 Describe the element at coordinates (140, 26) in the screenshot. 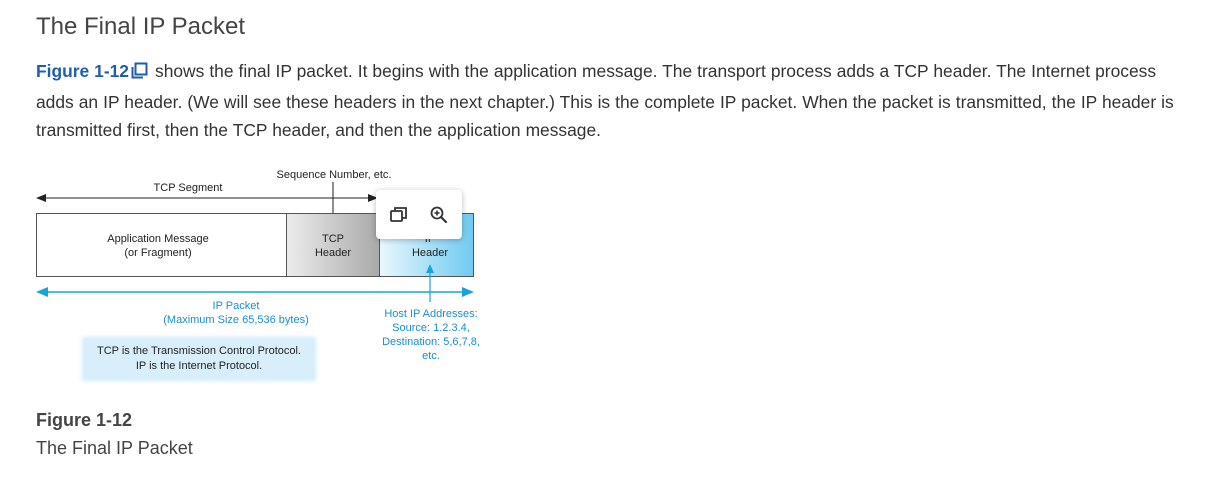

I see `section-heading: The Final IP Packet` at that location.